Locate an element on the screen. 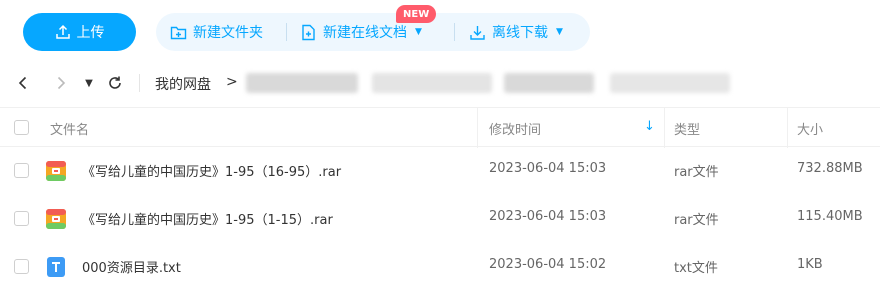 The width and height of the screenshot is (880, 292). upload-button: 上传 is located at coordinates (79, 32).